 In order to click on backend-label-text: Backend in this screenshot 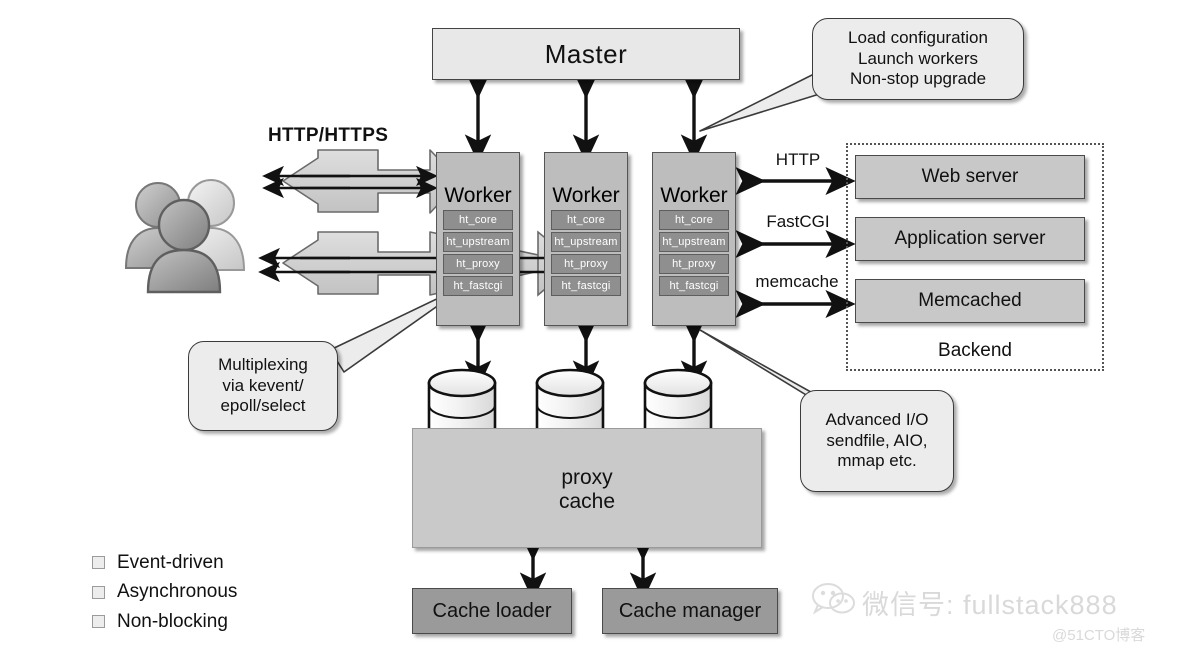, I will do `click(975, 350)`.